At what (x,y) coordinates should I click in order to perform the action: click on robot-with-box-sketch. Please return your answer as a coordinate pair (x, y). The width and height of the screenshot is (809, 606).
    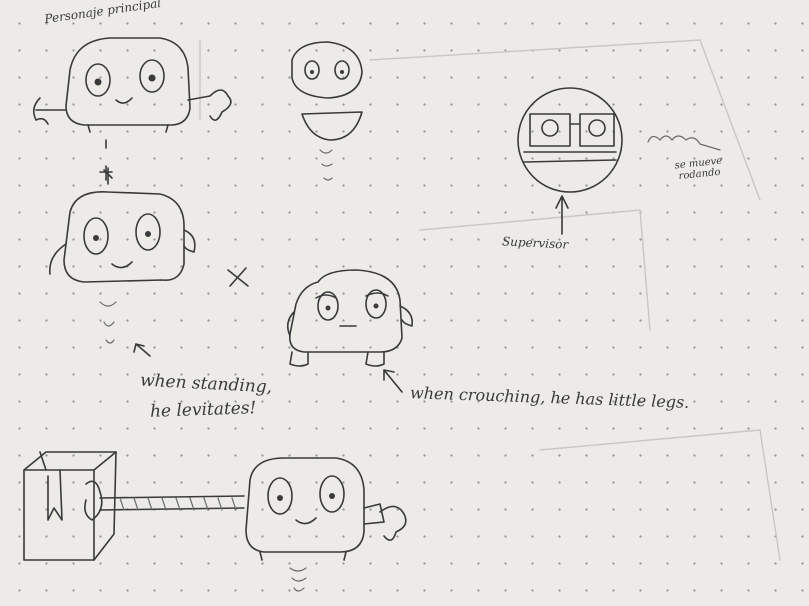
    Looking at the image, I should click on (215, 521).